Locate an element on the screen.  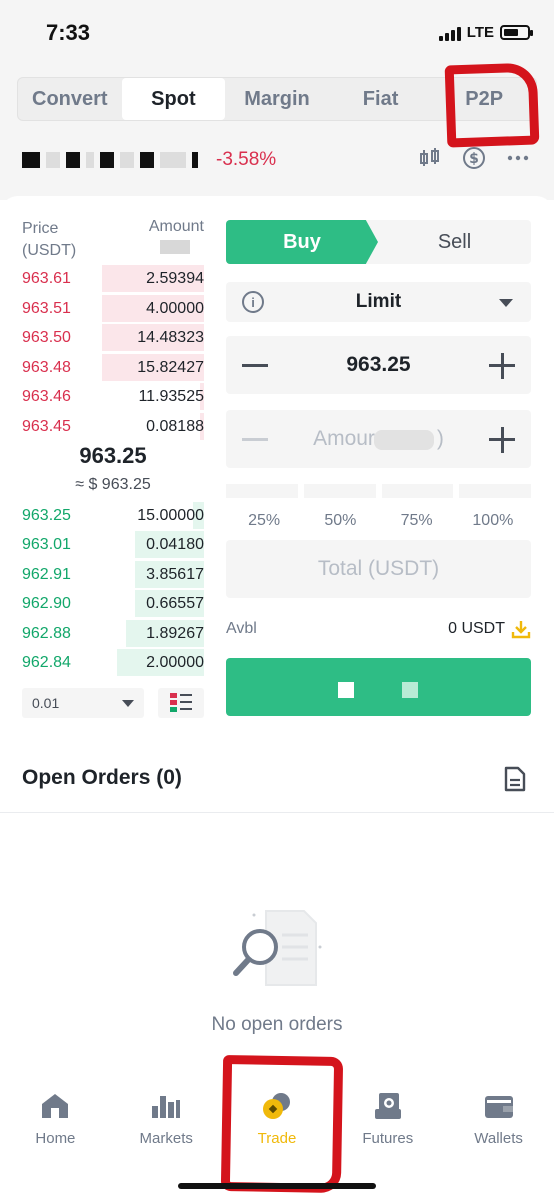
total-input: Total (USDT) is located at coordinates (378, 569).